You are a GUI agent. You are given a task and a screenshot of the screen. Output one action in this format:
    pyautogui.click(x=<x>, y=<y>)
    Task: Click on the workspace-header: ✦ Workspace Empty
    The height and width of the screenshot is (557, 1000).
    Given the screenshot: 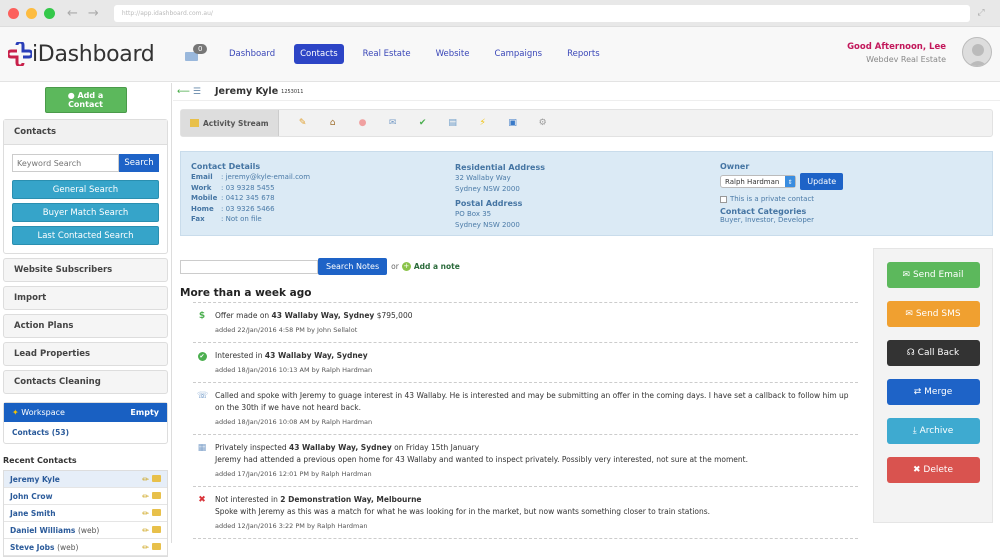 What is the action you would take?
    pyautogui.click(x=85, y=412)
    